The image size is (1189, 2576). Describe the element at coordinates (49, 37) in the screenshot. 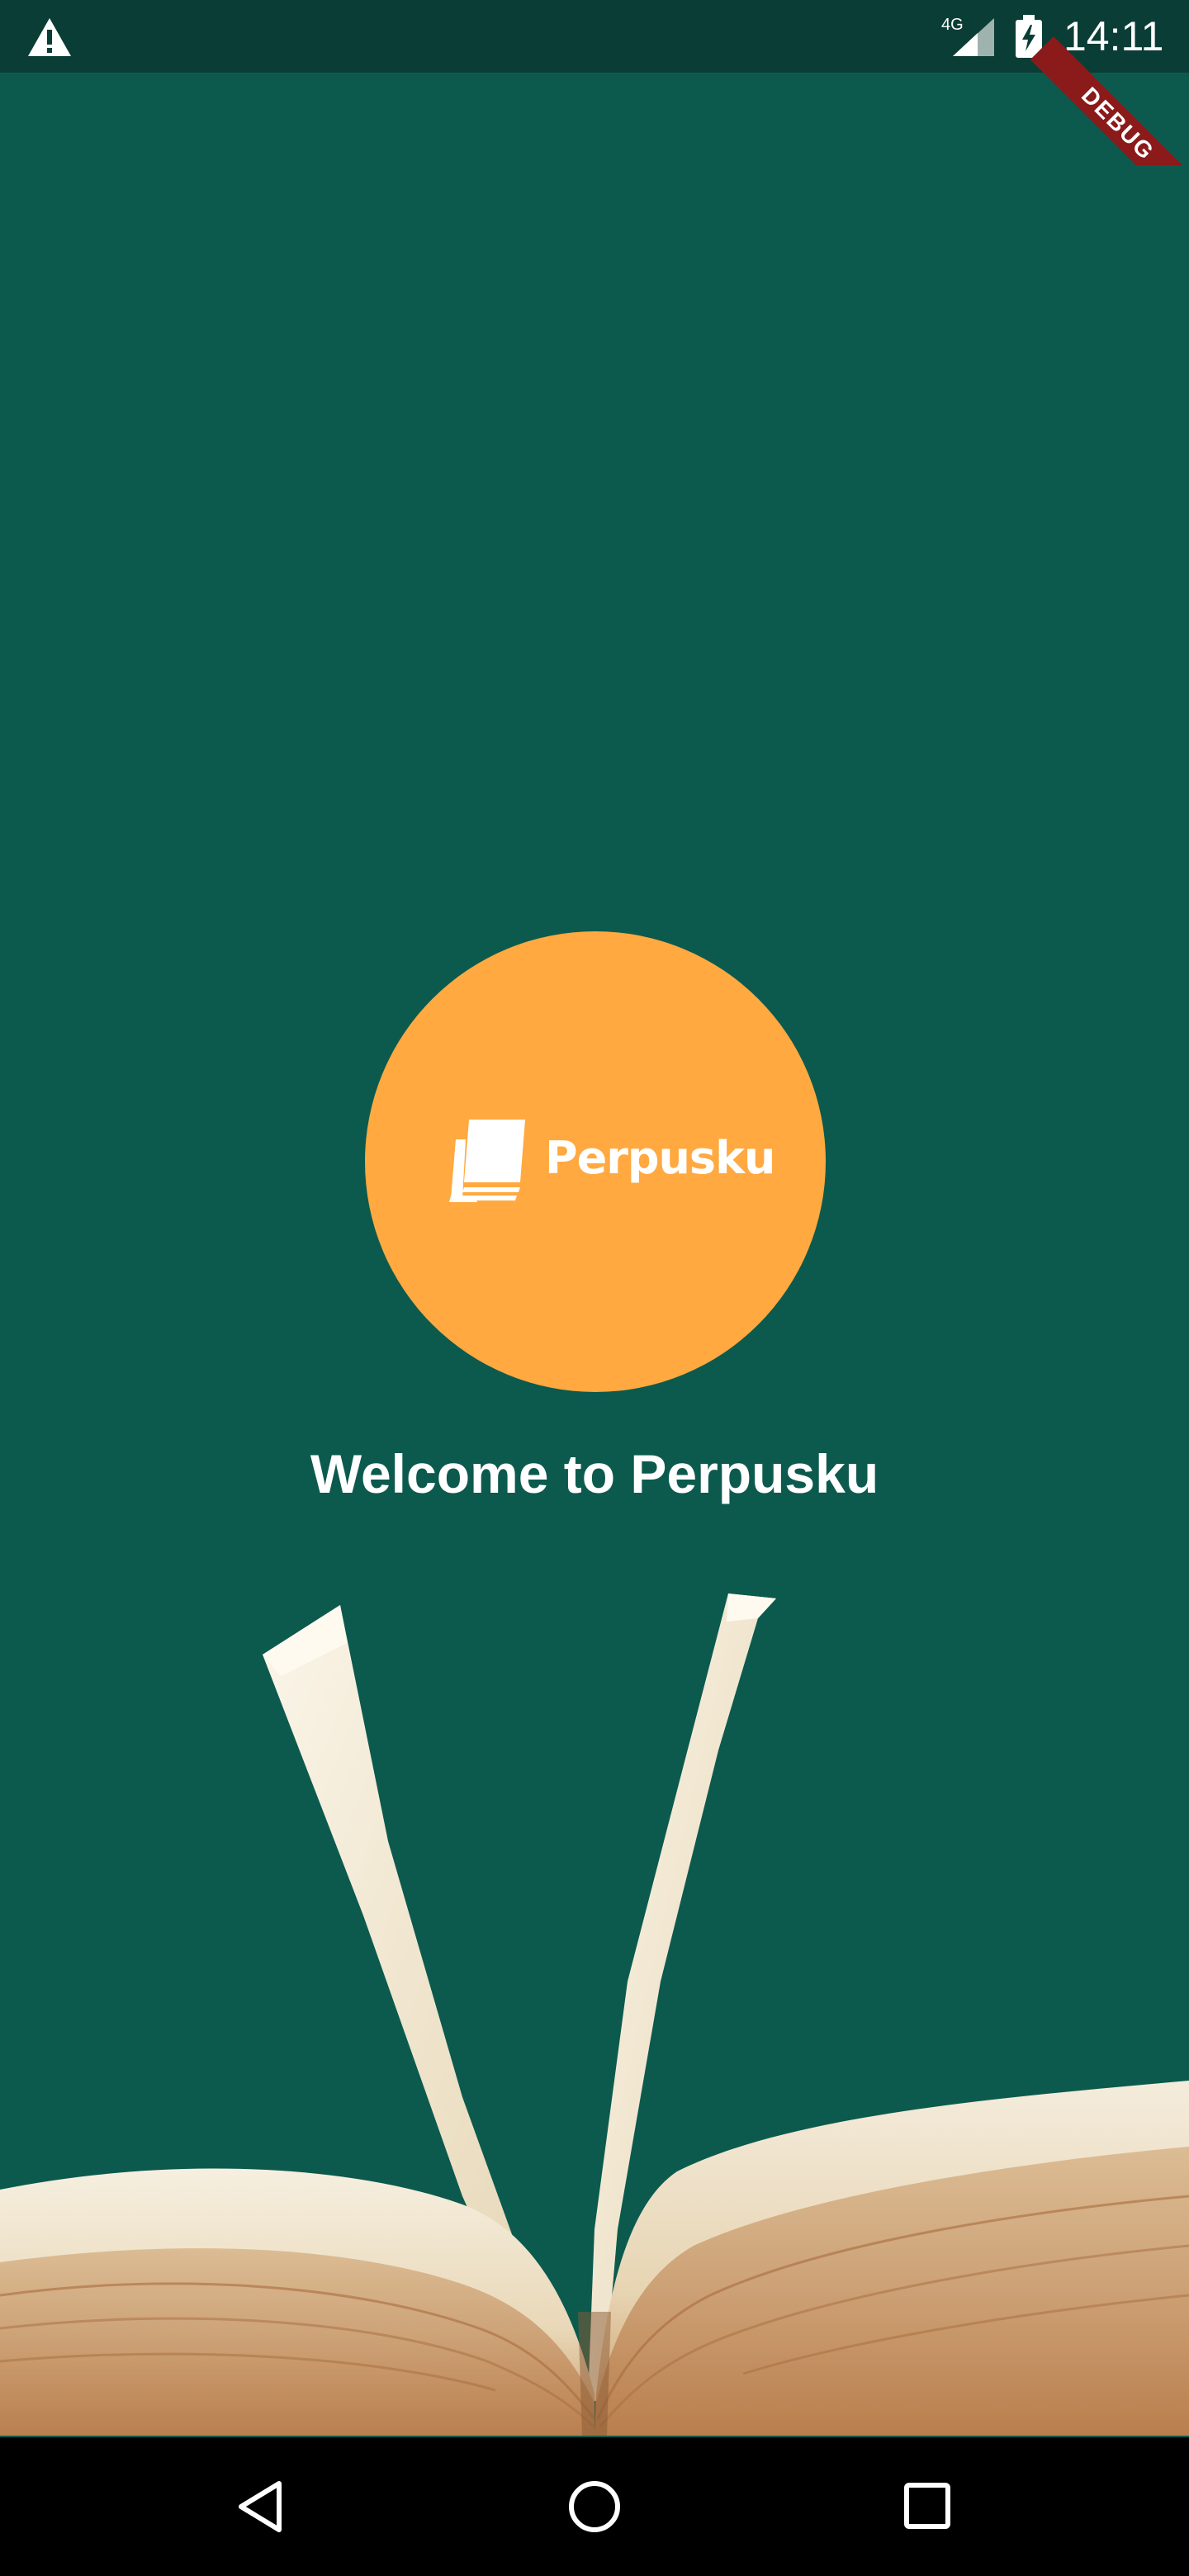

I see `warning-icon` at that location.